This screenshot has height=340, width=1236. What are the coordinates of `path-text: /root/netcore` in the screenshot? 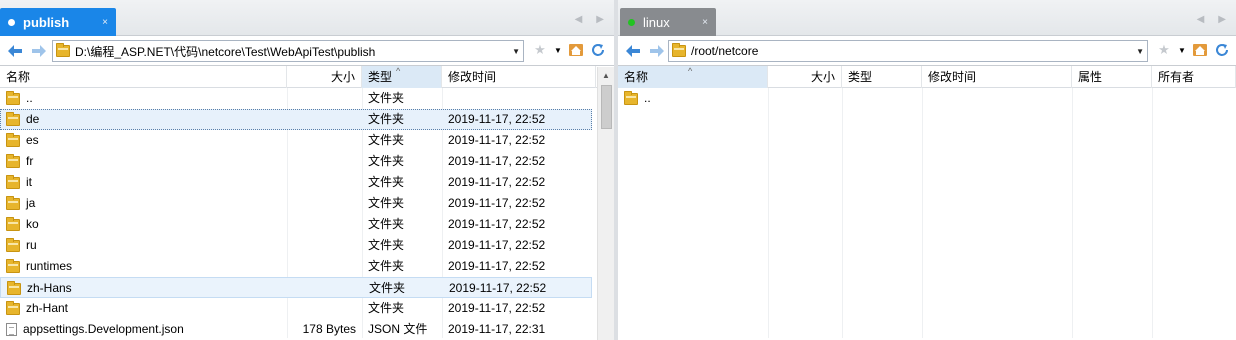 It's located at (725, 51).